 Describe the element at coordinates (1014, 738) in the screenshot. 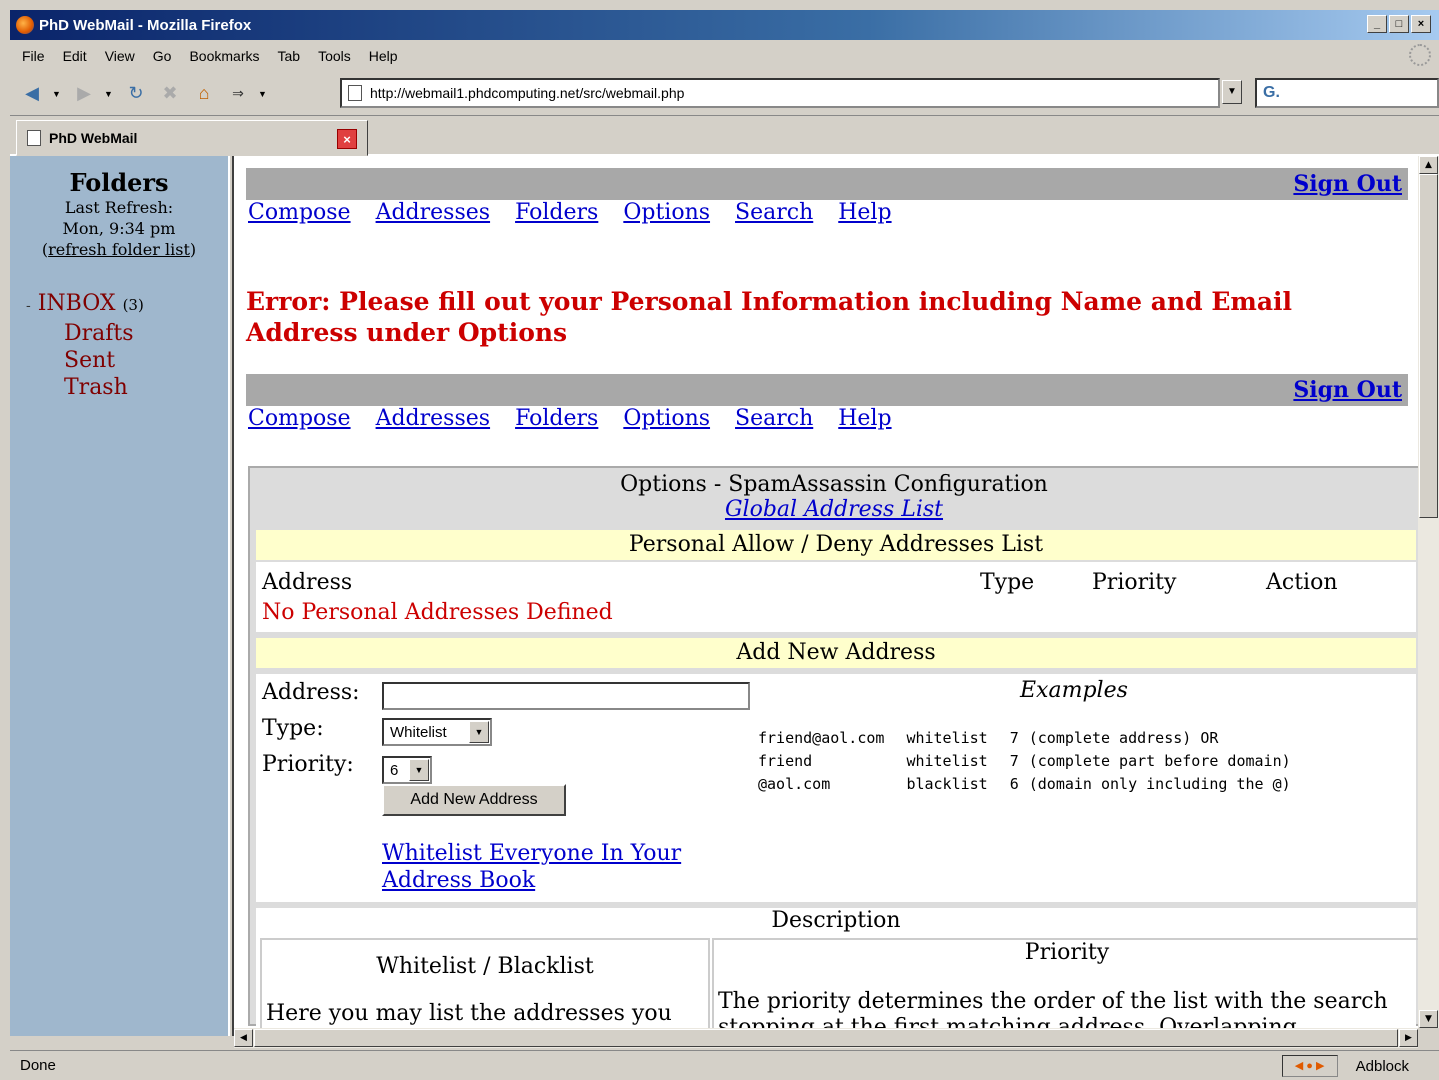

I see `example-priority: 7` at that location.